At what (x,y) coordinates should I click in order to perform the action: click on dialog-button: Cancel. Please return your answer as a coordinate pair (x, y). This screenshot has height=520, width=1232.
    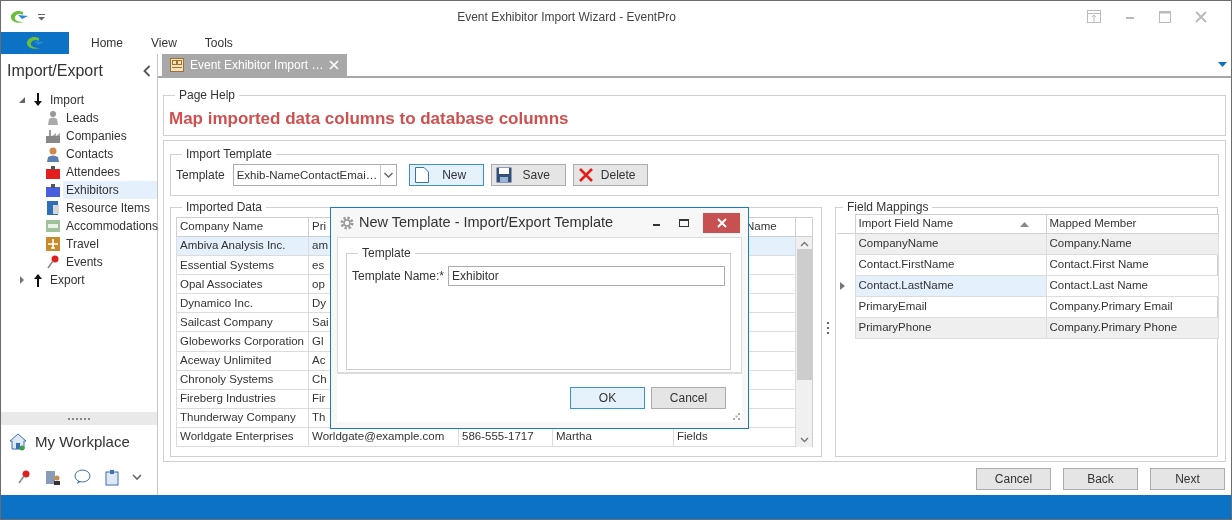
    Looking at the image, I should click on (688, 398).